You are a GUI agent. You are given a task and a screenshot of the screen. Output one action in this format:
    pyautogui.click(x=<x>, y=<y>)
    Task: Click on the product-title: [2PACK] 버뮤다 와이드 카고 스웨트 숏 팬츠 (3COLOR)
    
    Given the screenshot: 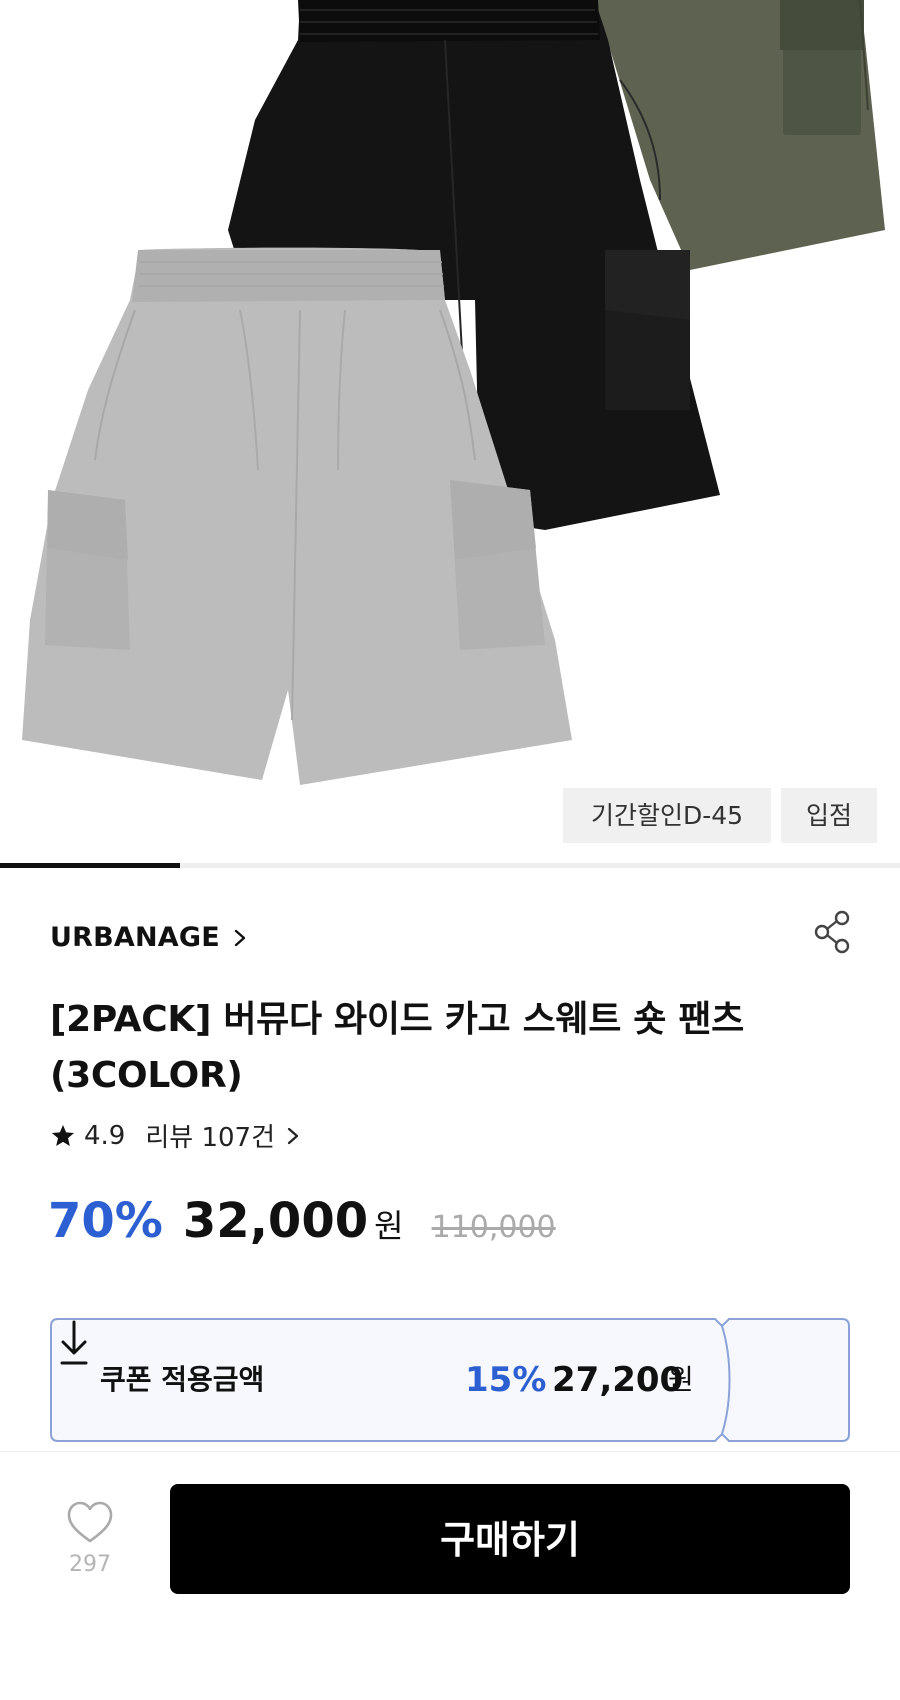 What is the action you would take?
    pyautogui.click(x=397, y=1047)
    